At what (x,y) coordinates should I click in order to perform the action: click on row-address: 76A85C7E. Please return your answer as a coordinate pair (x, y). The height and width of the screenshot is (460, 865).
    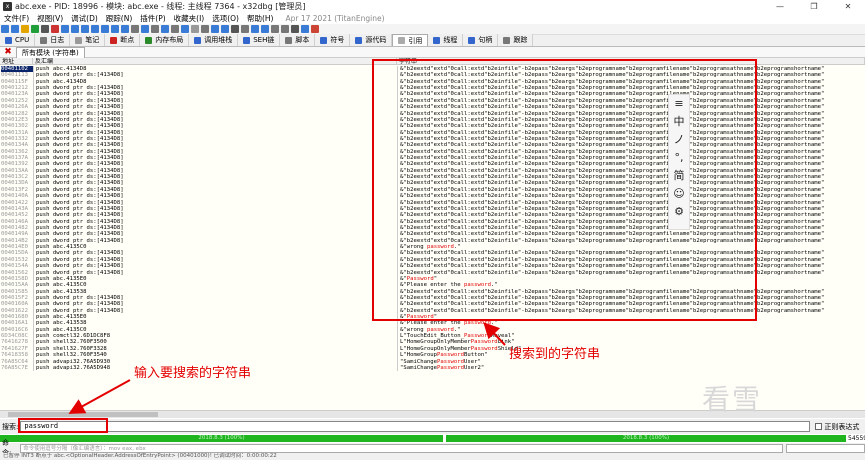
    Looking at the image, I should click on (17, 368).